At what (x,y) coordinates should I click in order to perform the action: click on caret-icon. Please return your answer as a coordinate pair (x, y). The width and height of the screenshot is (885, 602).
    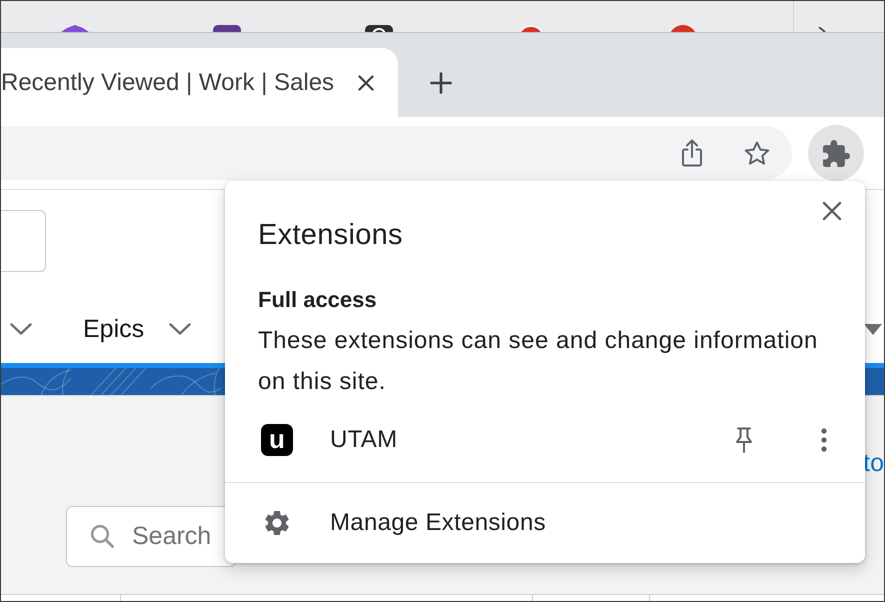
    Looking at the image, I should click on (873, 329).